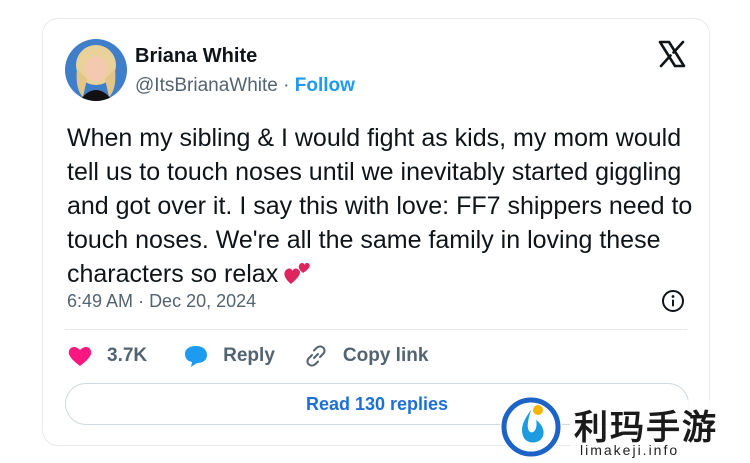 The width and height of the screenshot is (750, 463). What do you see at coordinates (80, 356) in the screenshot?
I see `heart-icon` at bounding box center [80, 356].